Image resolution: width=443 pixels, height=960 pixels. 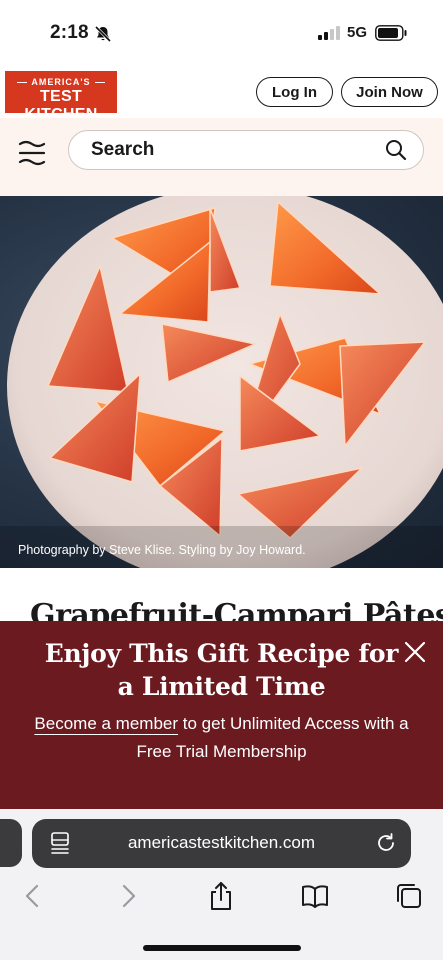 I want to click on search-placeholder: Search, so click(x=123, y=149).